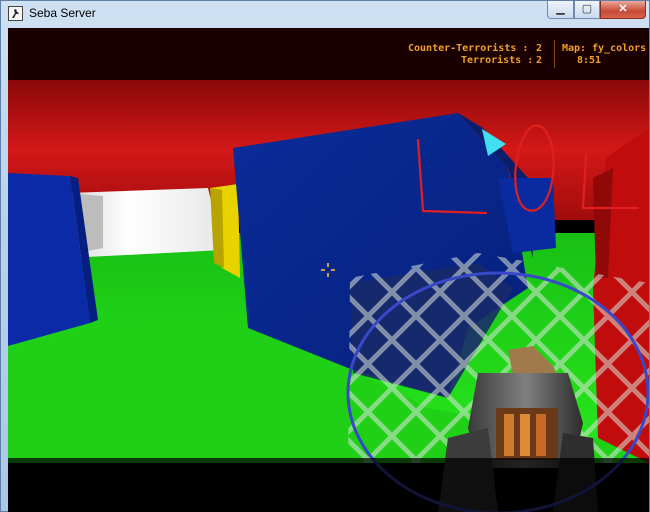 Image resolution: width=650 pixels, height=512 pixels. What do you see at coordinates (554, 54) in the screenshot?
I see `hud-separator` at bounding box center [554, 54].